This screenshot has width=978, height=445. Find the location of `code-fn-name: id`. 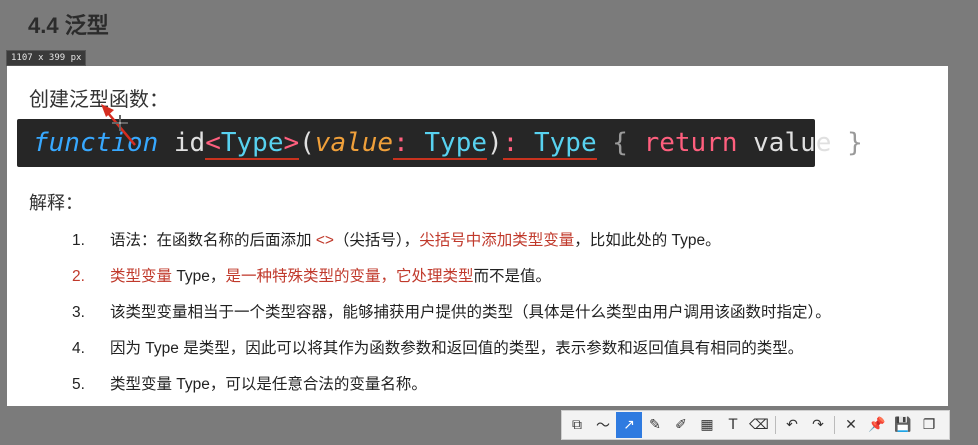

code-fn-name: id is located at coordinates (182, 143).